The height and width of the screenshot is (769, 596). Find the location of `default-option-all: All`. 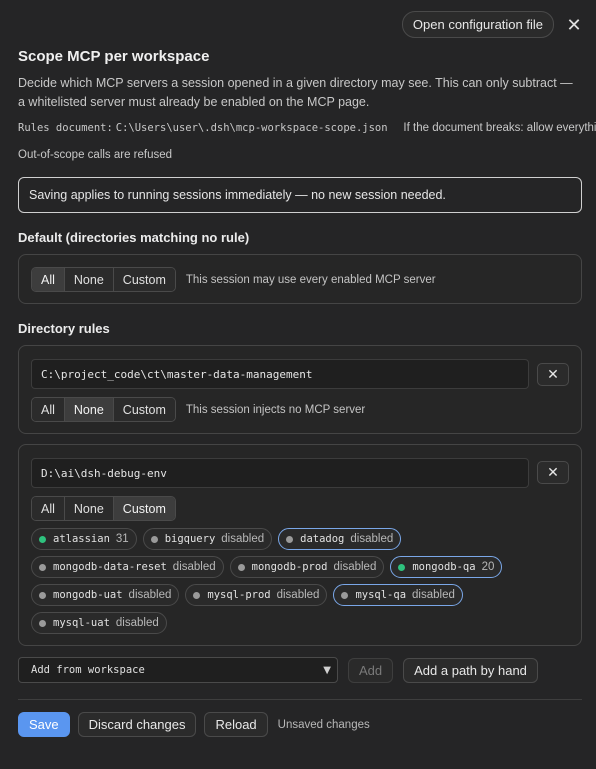

default-option-all: All is located at coordinates (48, 279).